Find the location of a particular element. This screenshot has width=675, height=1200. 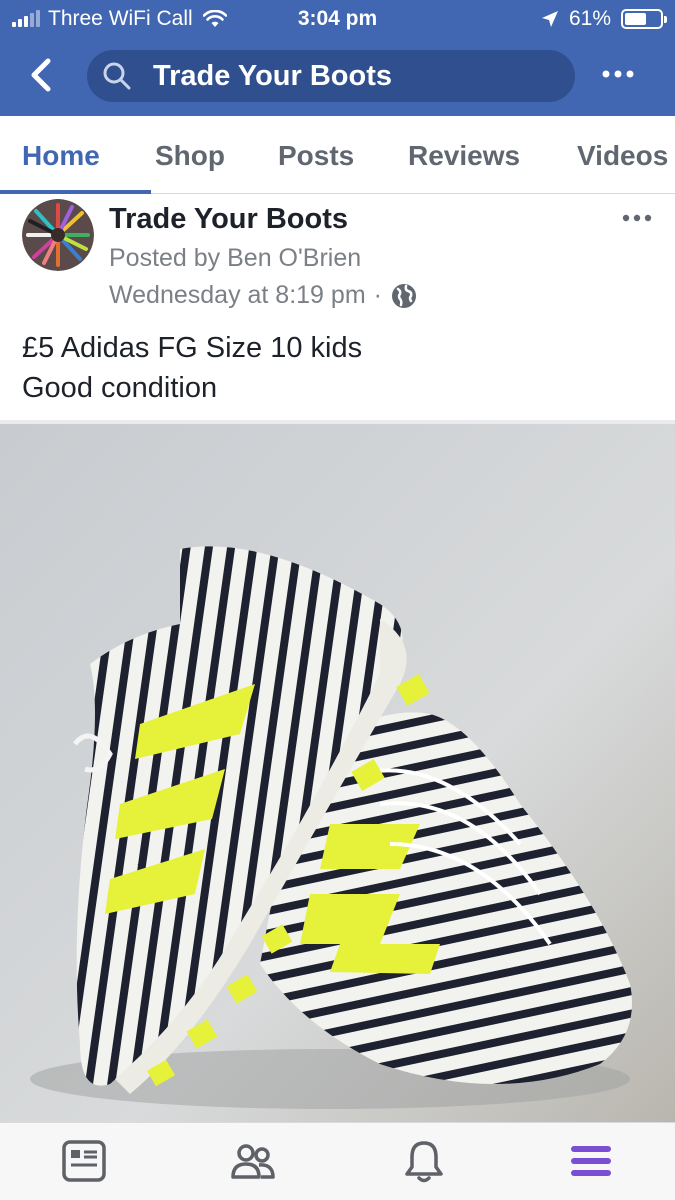

more-icon is located at coordinates (618, 74).